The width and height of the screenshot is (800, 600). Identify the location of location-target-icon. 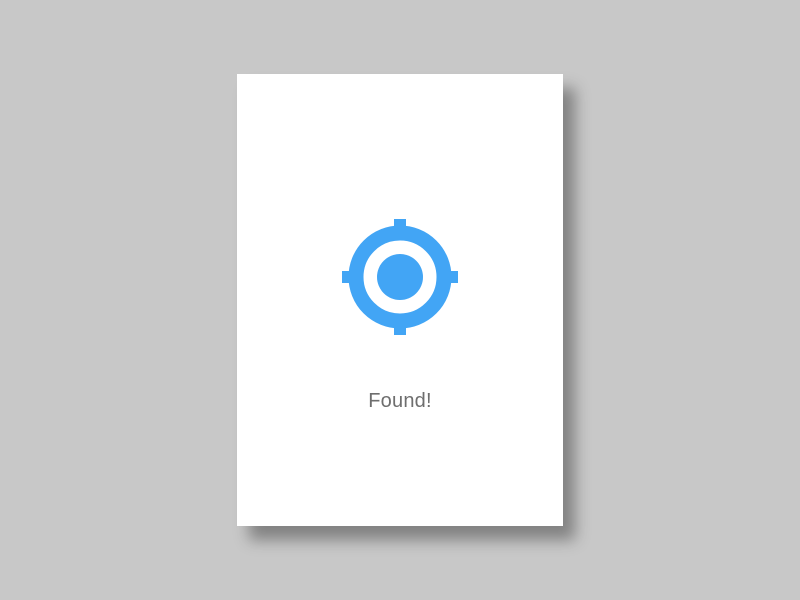
(400, 277).